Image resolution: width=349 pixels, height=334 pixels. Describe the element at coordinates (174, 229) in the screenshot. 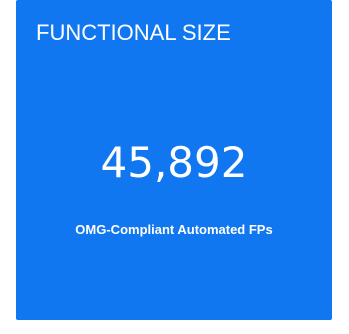

I see `tile-caption: OMG-Compliant Automated FPs` at that location.